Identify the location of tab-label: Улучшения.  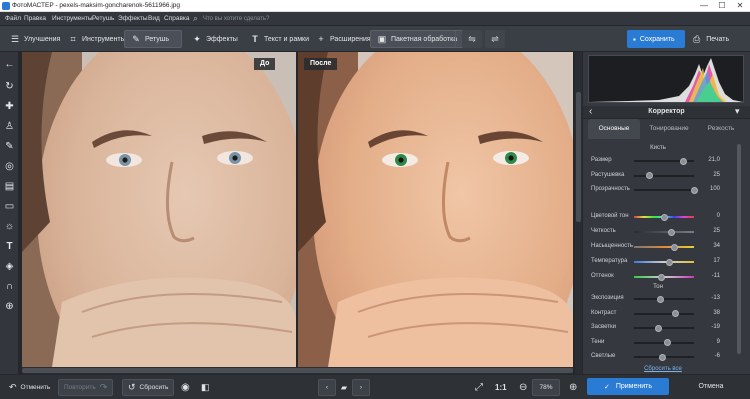
(42, 39).